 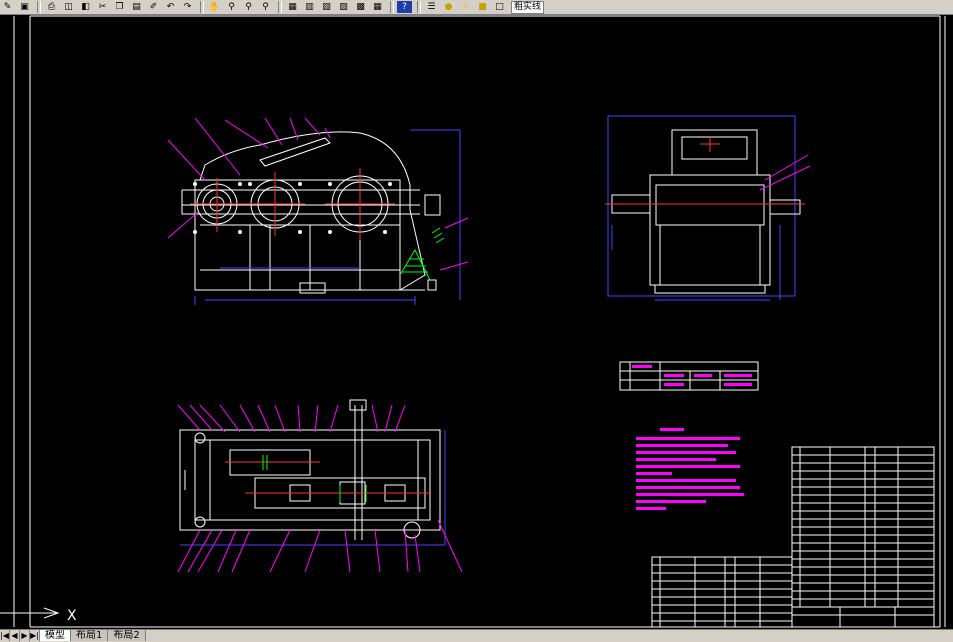 What do you see at coordinates (377, 7) in the screenshot?
I see `calculator-icon: ▦` at bounding box center [377, 7].